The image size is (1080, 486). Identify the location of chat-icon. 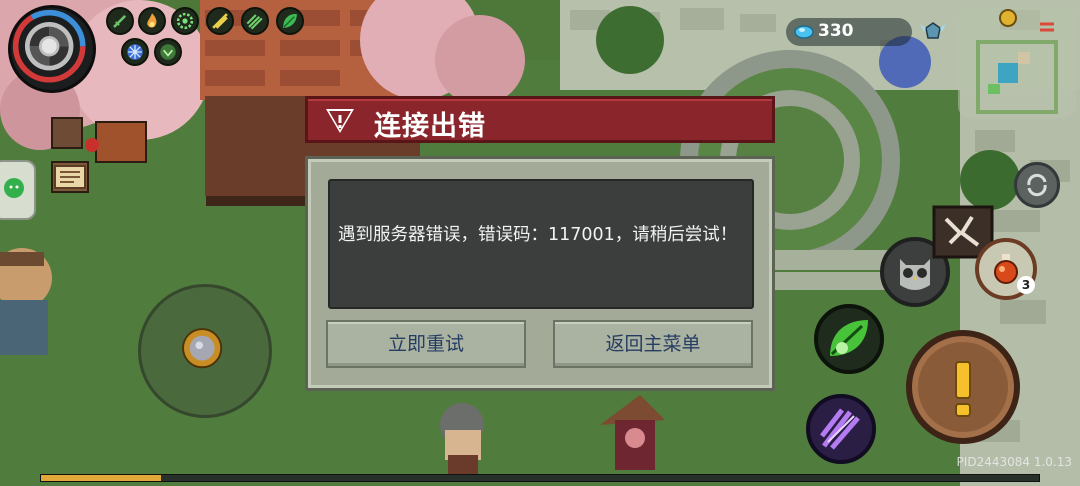
(14, 188).